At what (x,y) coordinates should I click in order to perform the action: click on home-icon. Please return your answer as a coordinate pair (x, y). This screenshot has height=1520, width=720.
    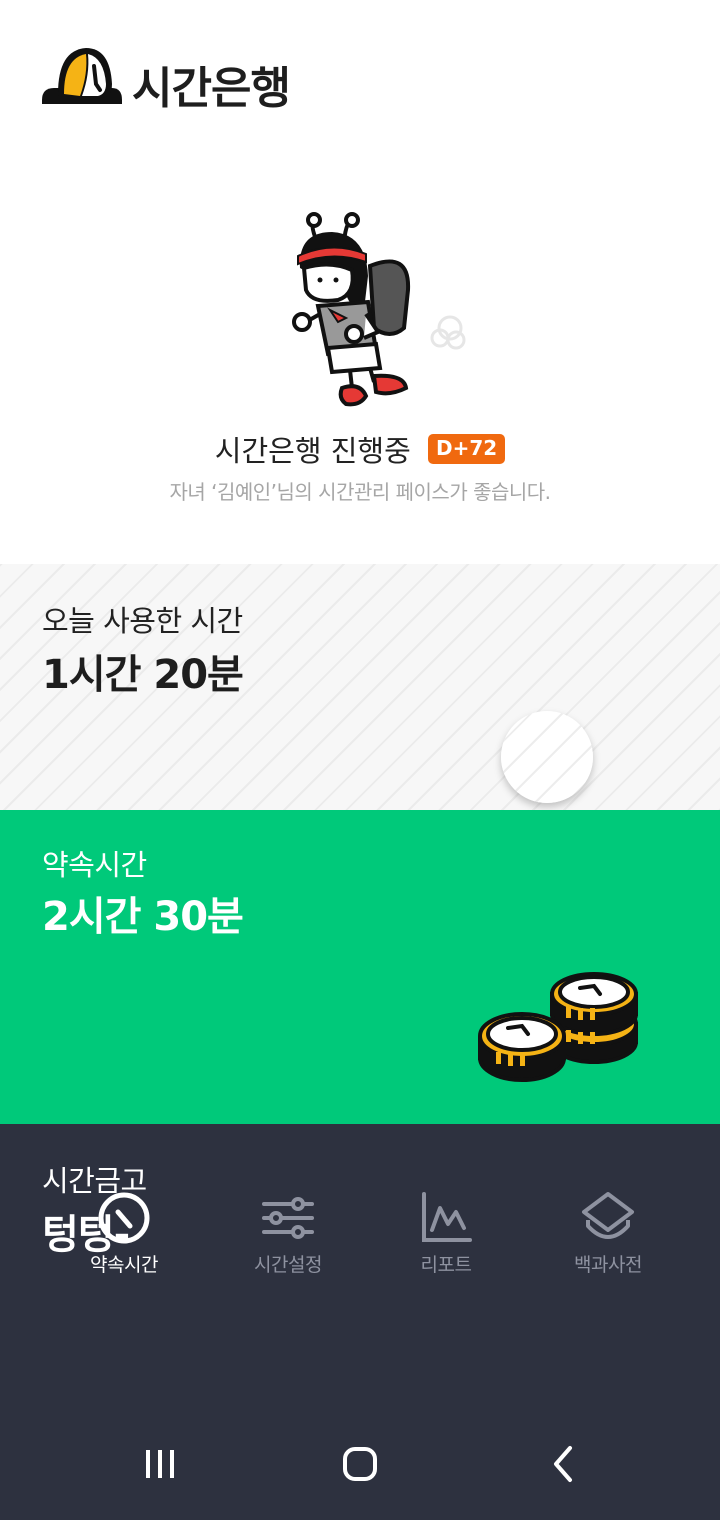
    Looking at the image, I should click on (360, 1464).